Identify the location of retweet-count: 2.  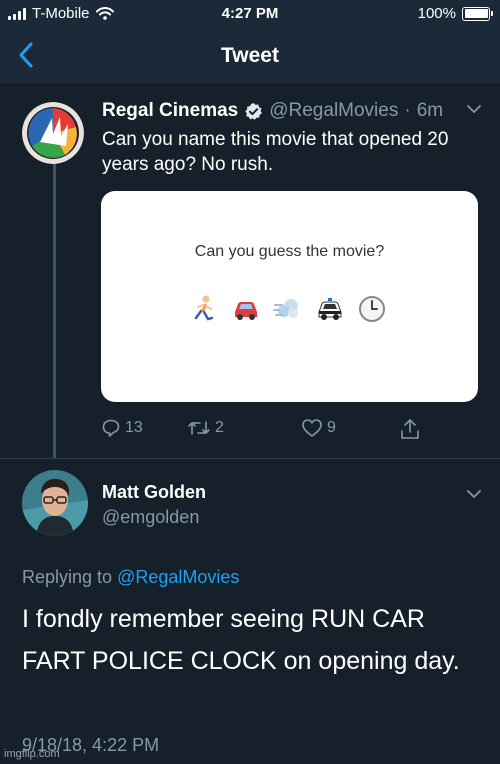
(219, 427).